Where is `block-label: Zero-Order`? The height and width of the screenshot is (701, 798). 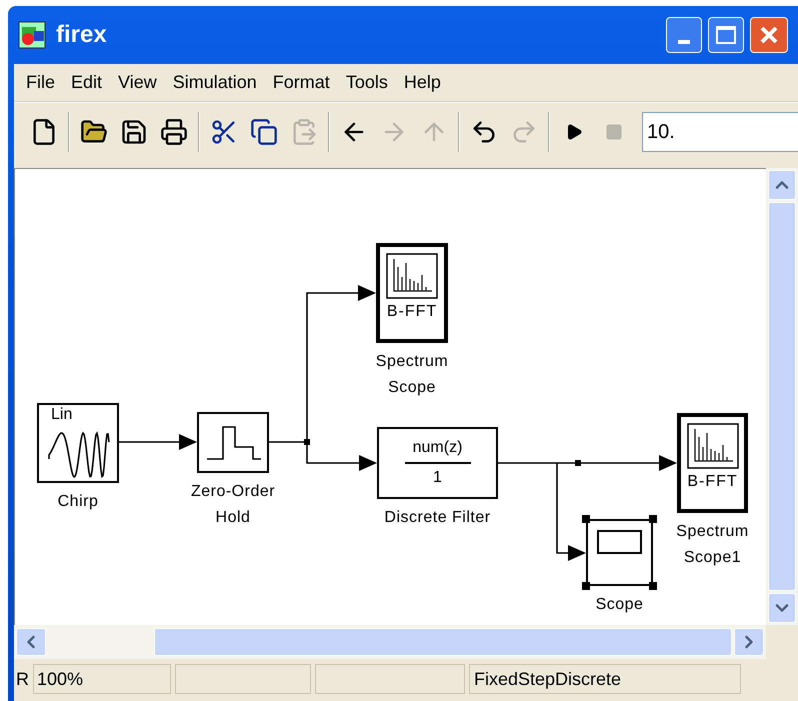
block-label: Zero-Order is located at coordinates (233, 492).